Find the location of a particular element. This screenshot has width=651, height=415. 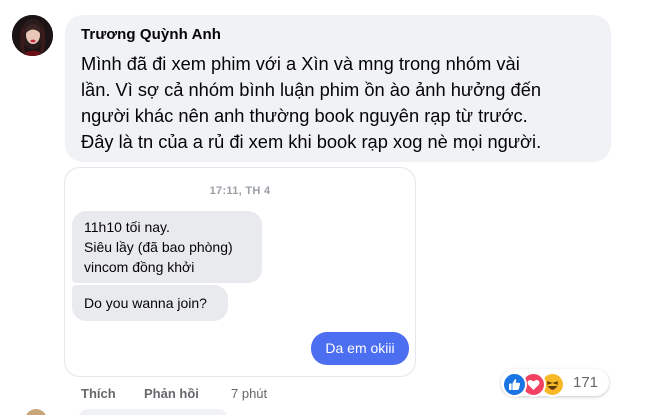

incoming-message: Do you wanna join? is located at coordinates (150, 303).